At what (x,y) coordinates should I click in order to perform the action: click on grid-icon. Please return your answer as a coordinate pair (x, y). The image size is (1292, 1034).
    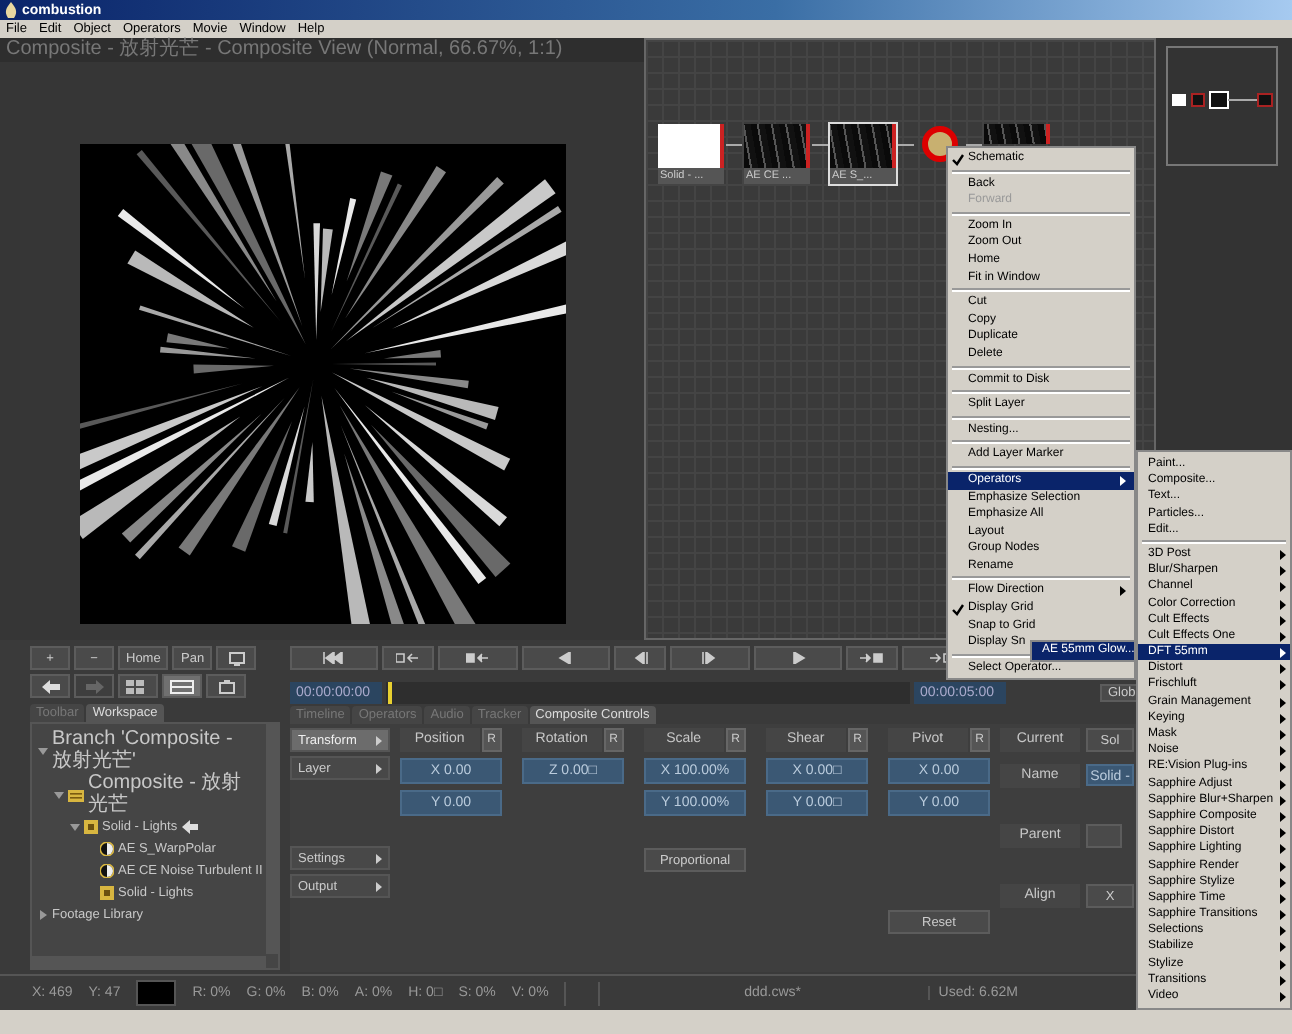
    Looking at the image, I should click on (138, 686).